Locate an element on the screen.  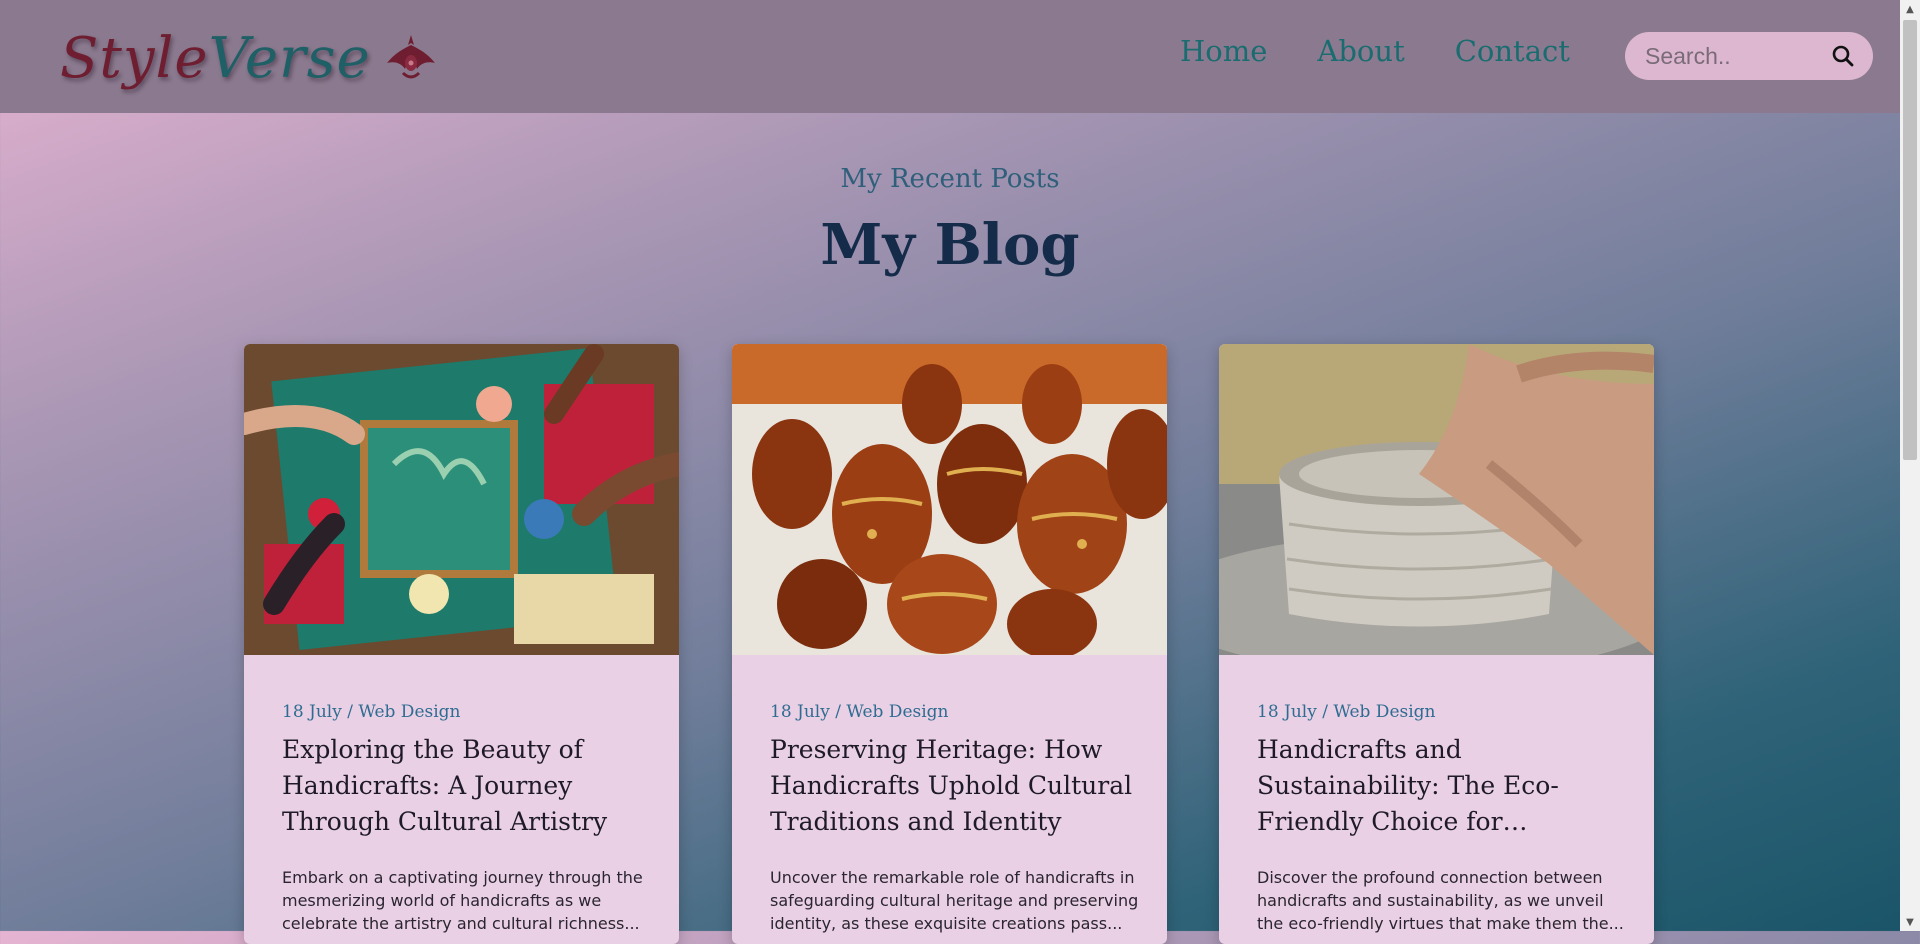
search-box is located at coordinates (1749, 56).